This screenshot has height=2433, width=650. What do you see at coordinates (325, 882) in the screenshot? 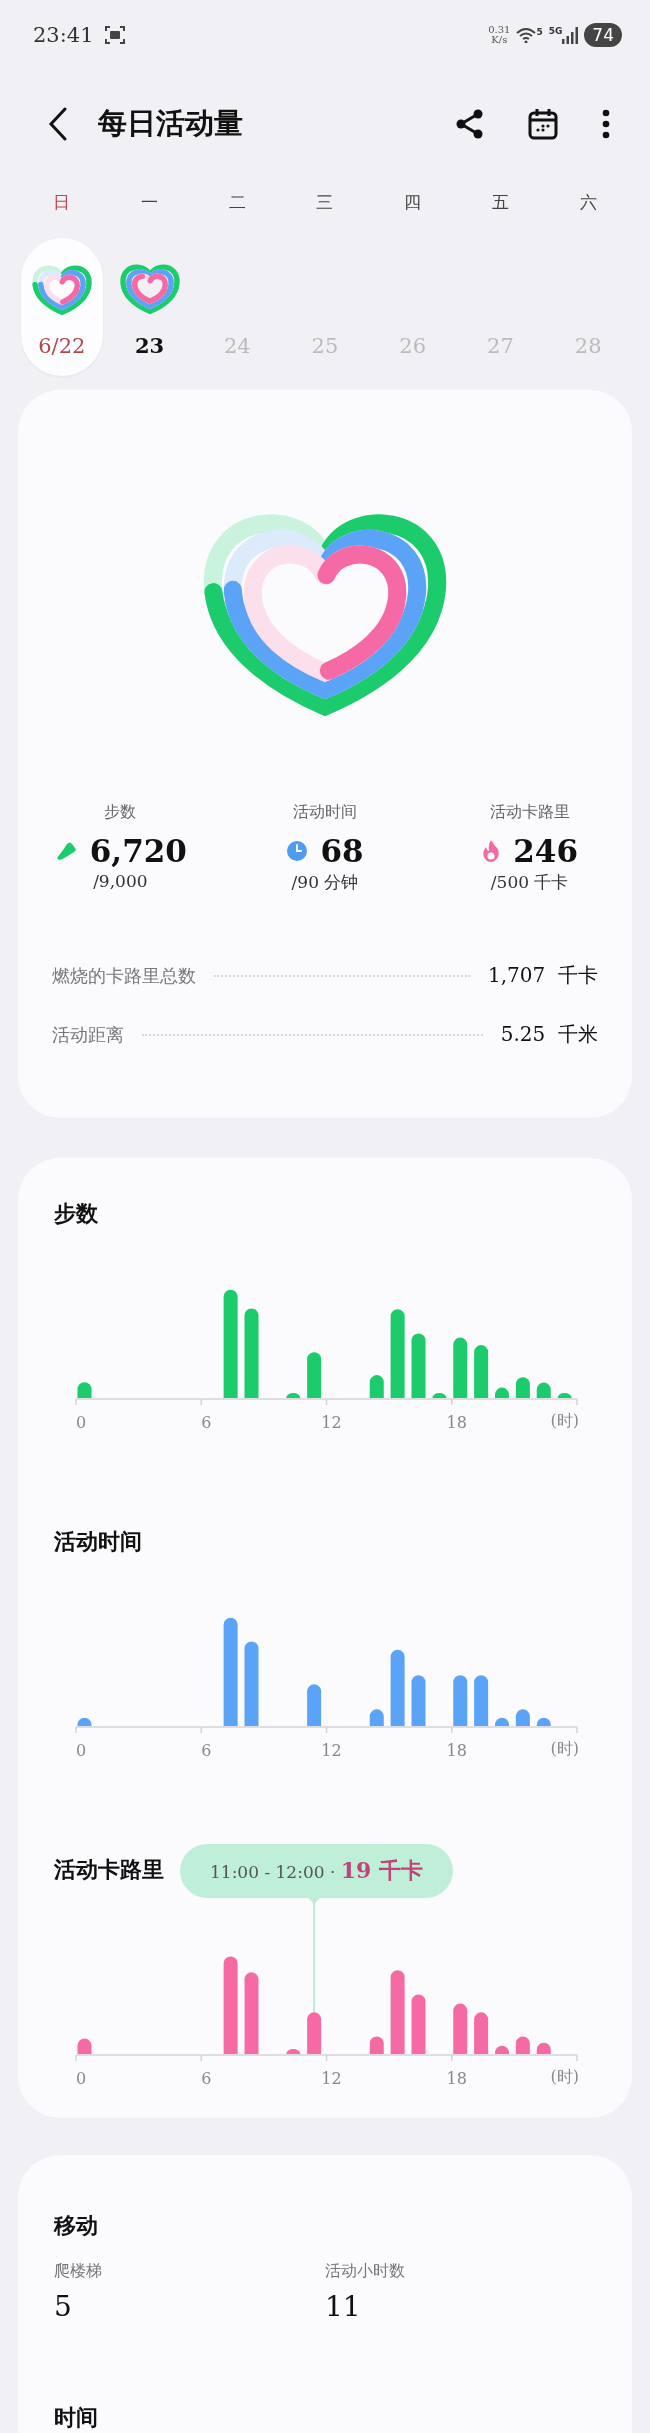
I see `stat-goal: /90 分钟` at bounding box center [325, 882].